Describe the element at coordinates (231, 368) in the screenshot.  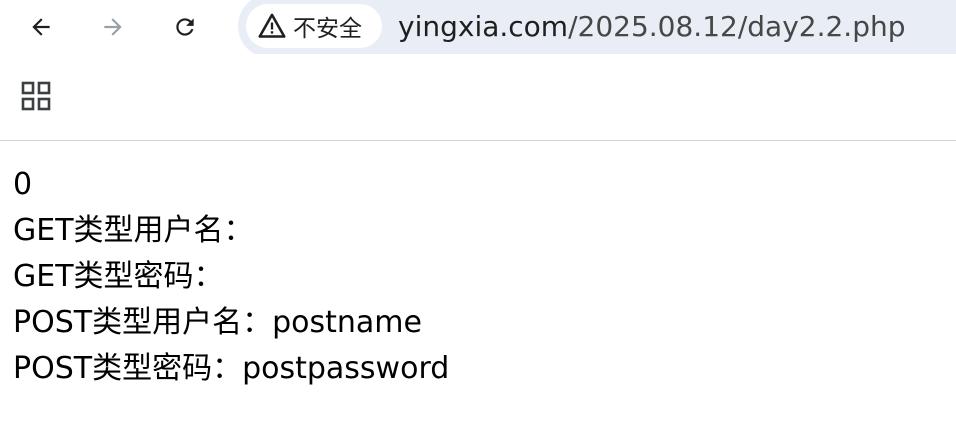
I see `output-line-post-password: POST类型密码：postpassword` at that location.